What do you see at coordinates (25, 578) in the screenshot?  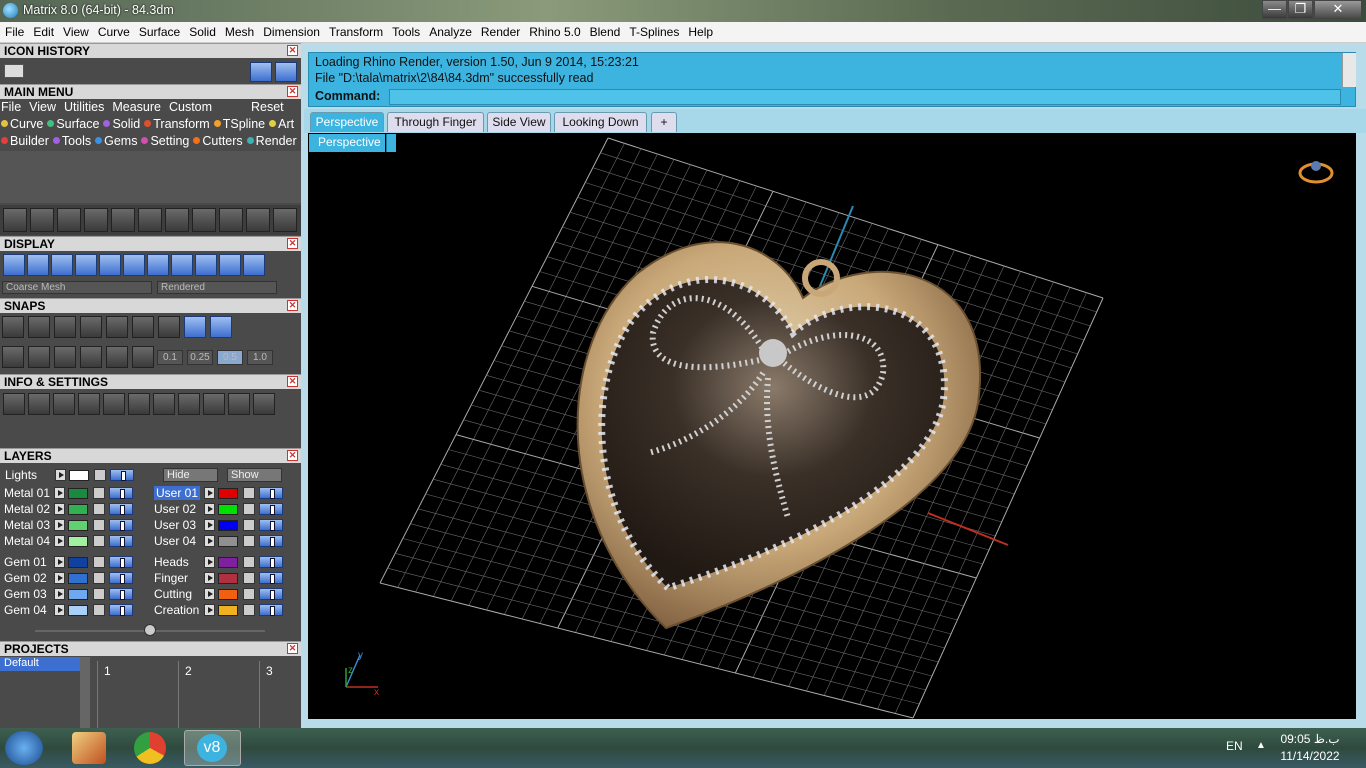 I see `layer-name: Gem 02` at bounding box center [25, 578].